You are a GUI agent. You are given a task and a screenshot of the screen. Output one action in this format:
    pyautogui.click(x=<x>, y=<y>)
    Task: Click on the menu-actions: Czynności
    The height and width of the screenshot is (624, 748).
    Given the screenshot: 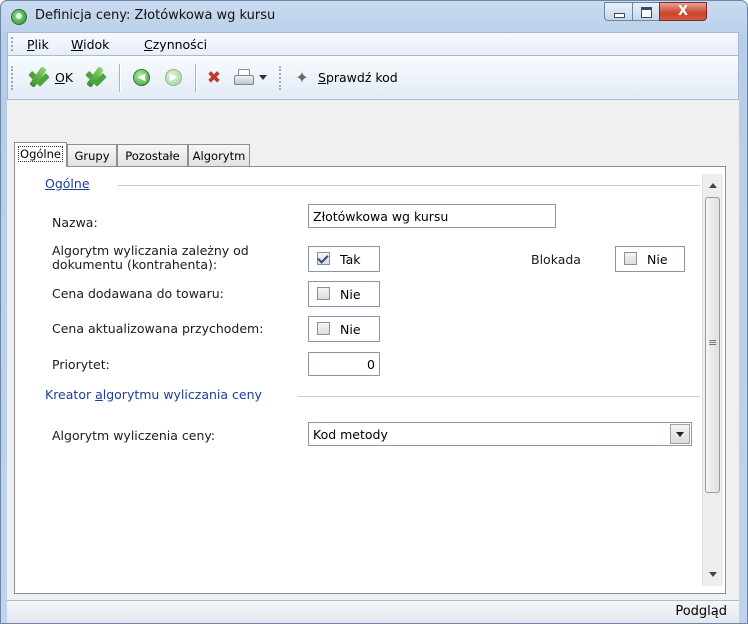 What is the action you would take?
    pyautogui.click(x=175, y=44)
    